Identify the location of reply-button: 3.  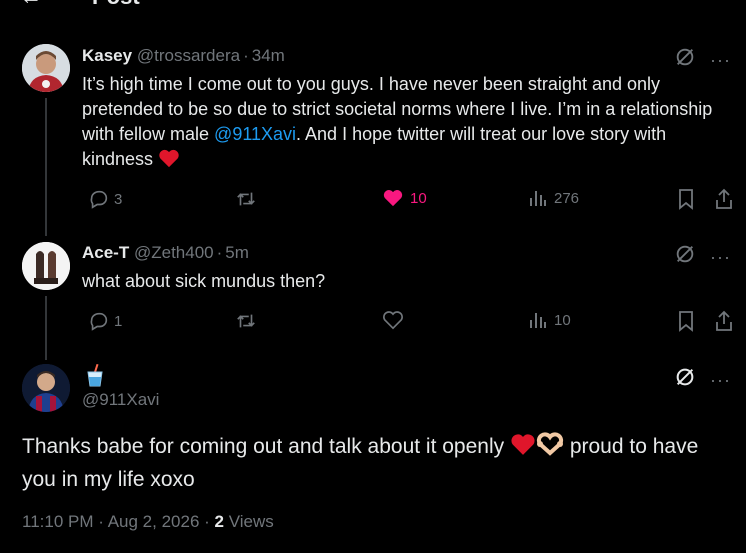
(102, 199).